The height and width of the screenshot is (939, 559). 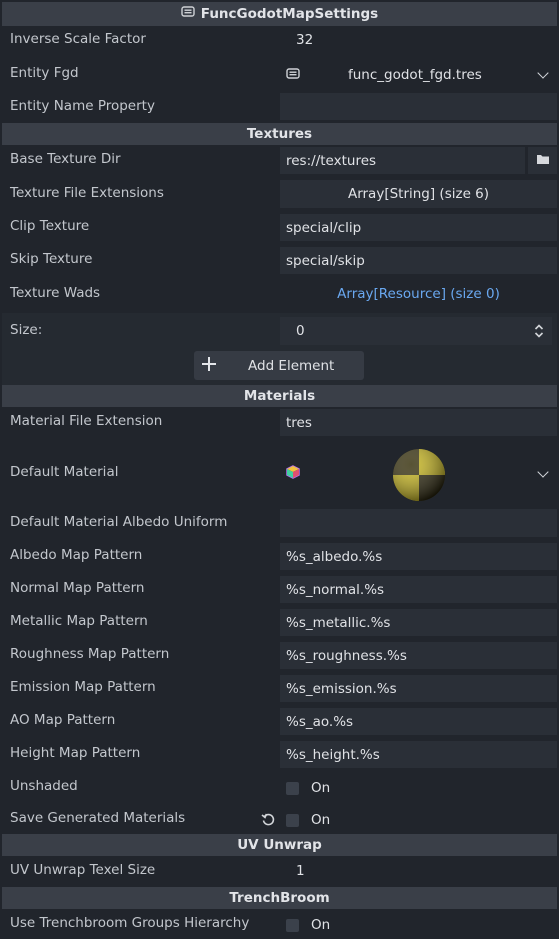 I want to click on height-map-pattern-input: %s_height.%s, so click(x=418, y=754).